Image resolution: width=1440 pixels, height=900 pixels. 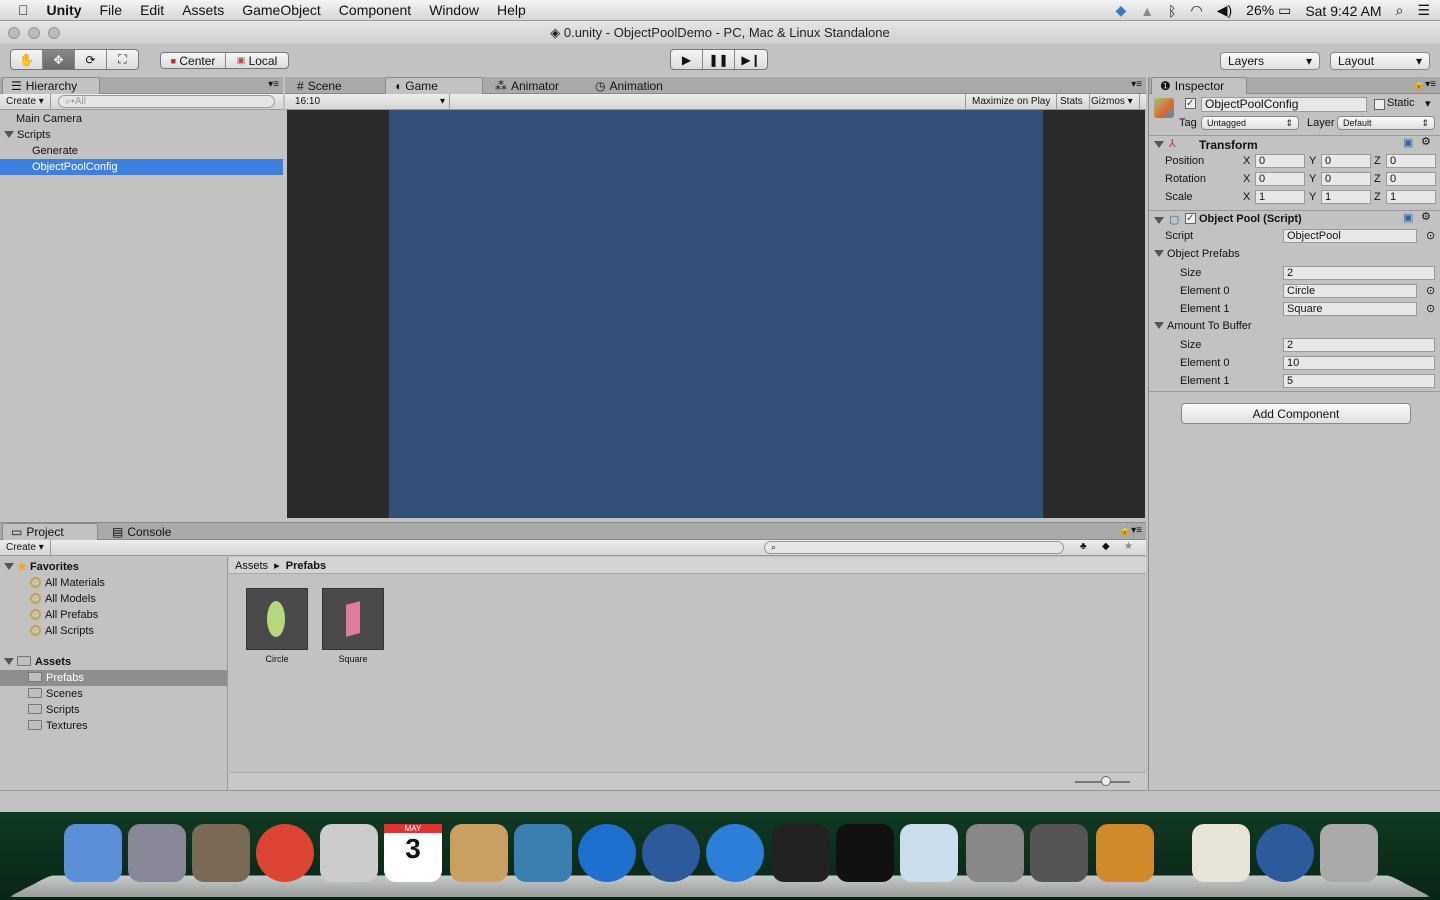 What do you see at coordinates (1190, 218) in the screenshot?
I see `script-enabled-checkbox: ✓` at bounding box center [1190, 218].